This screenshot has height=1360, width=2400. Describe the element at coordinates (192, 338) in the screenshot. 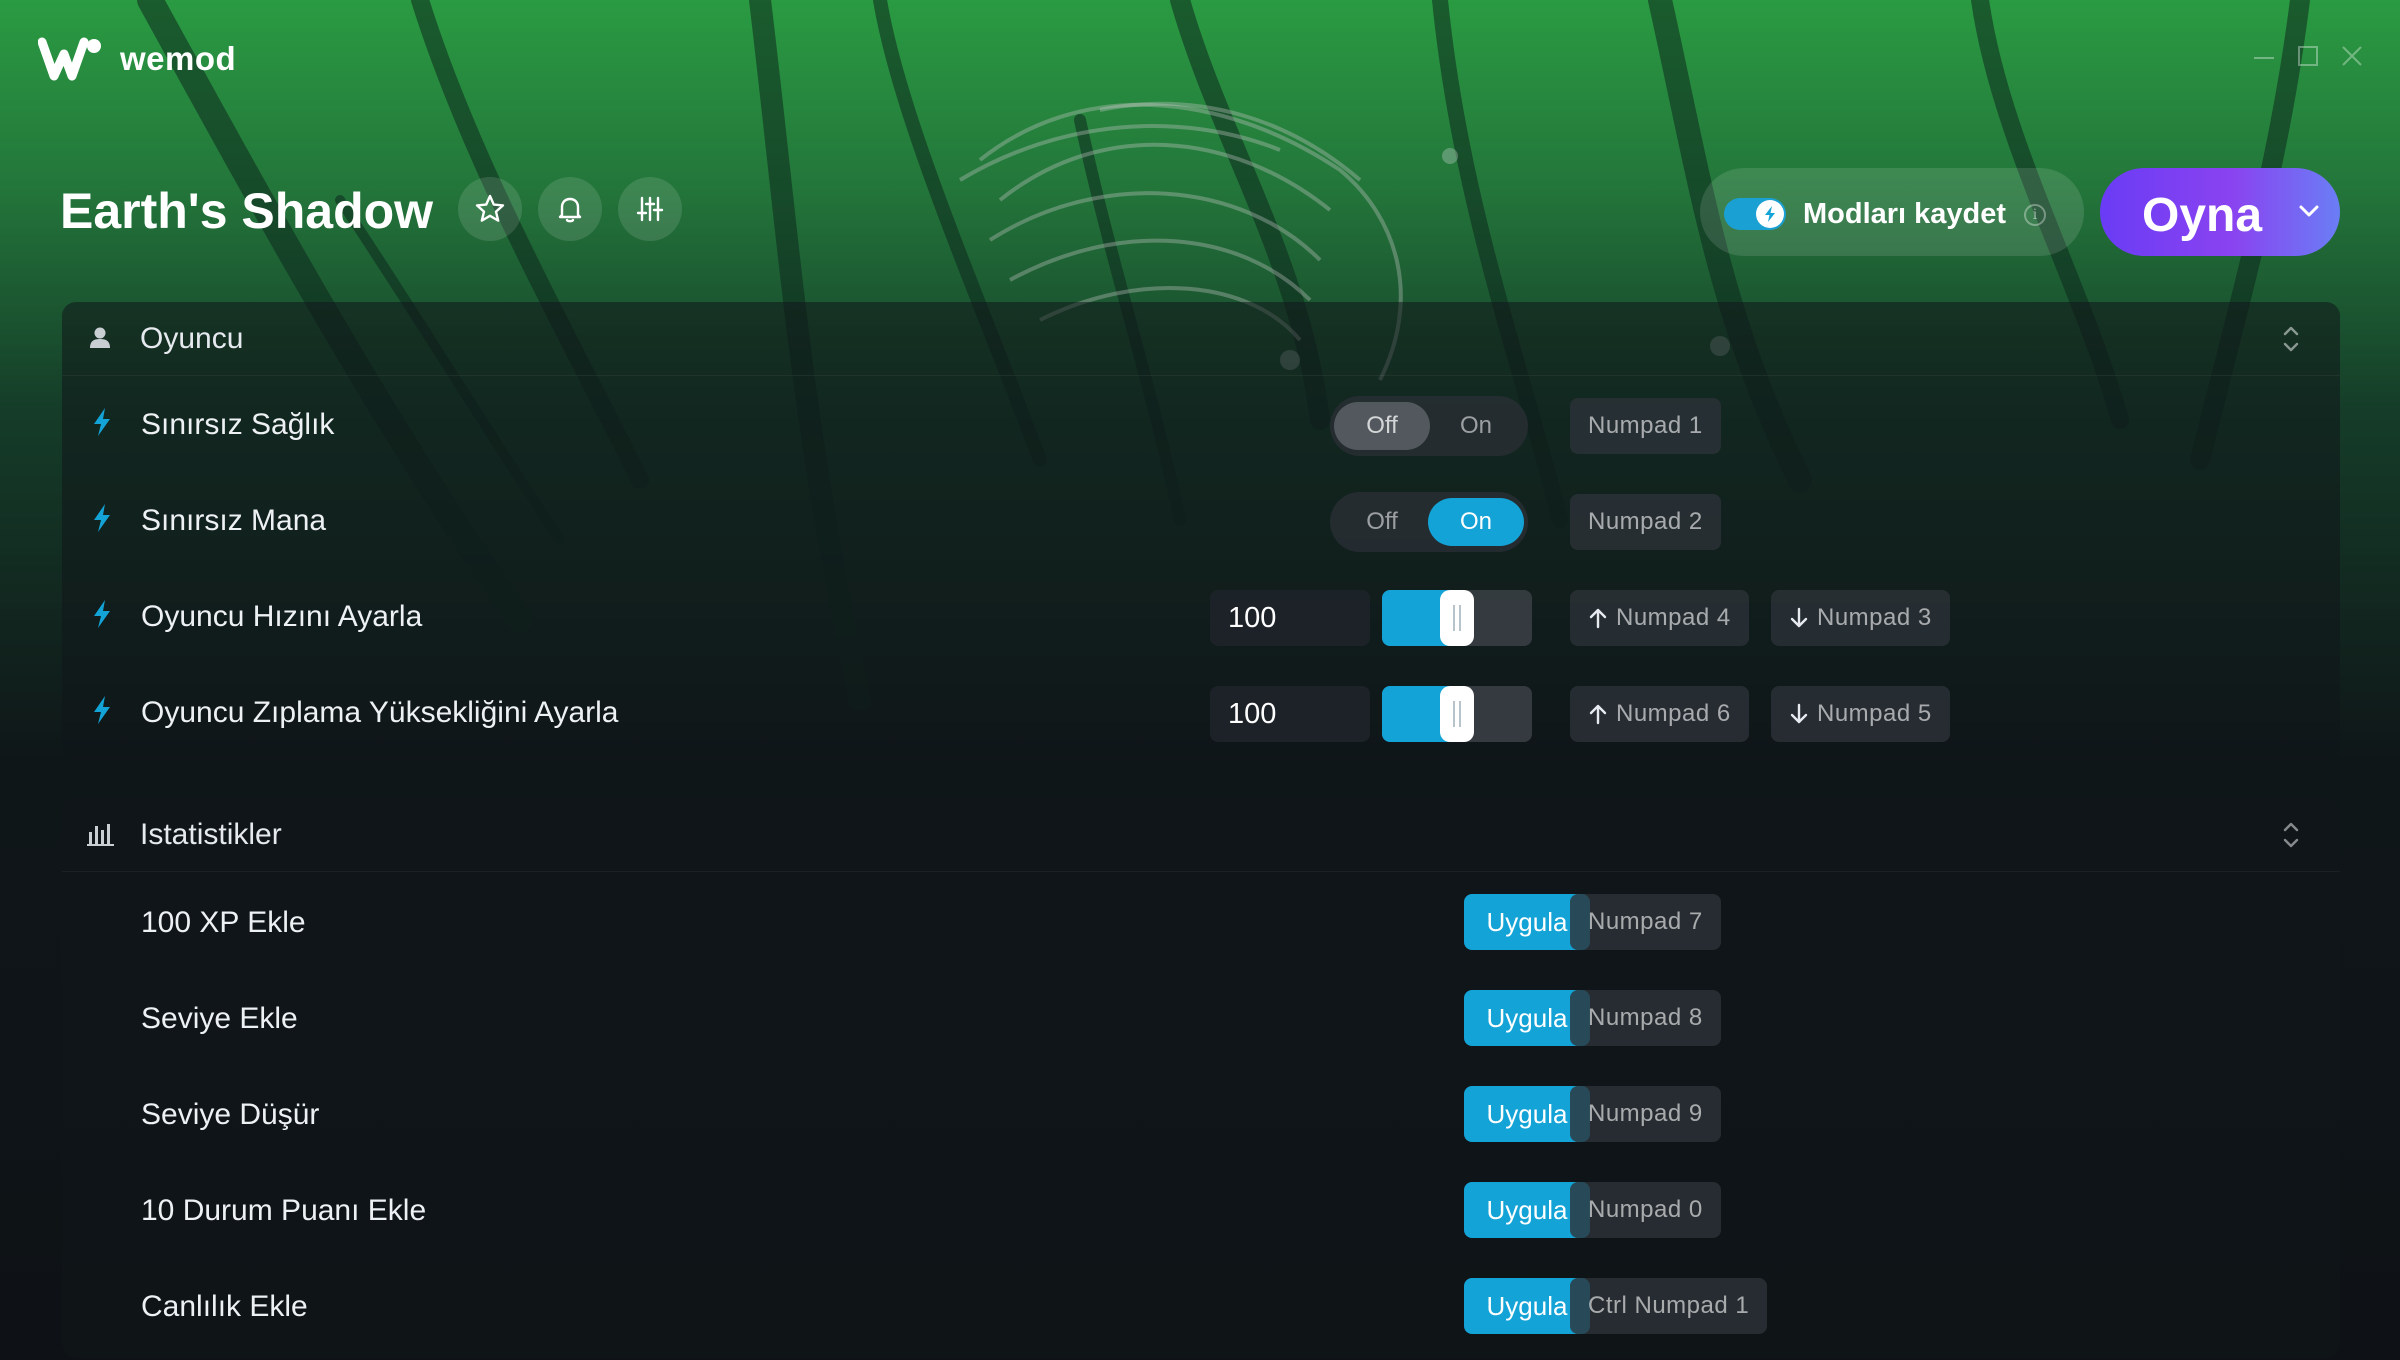

I see `section-title: Oyuncu` at that location.